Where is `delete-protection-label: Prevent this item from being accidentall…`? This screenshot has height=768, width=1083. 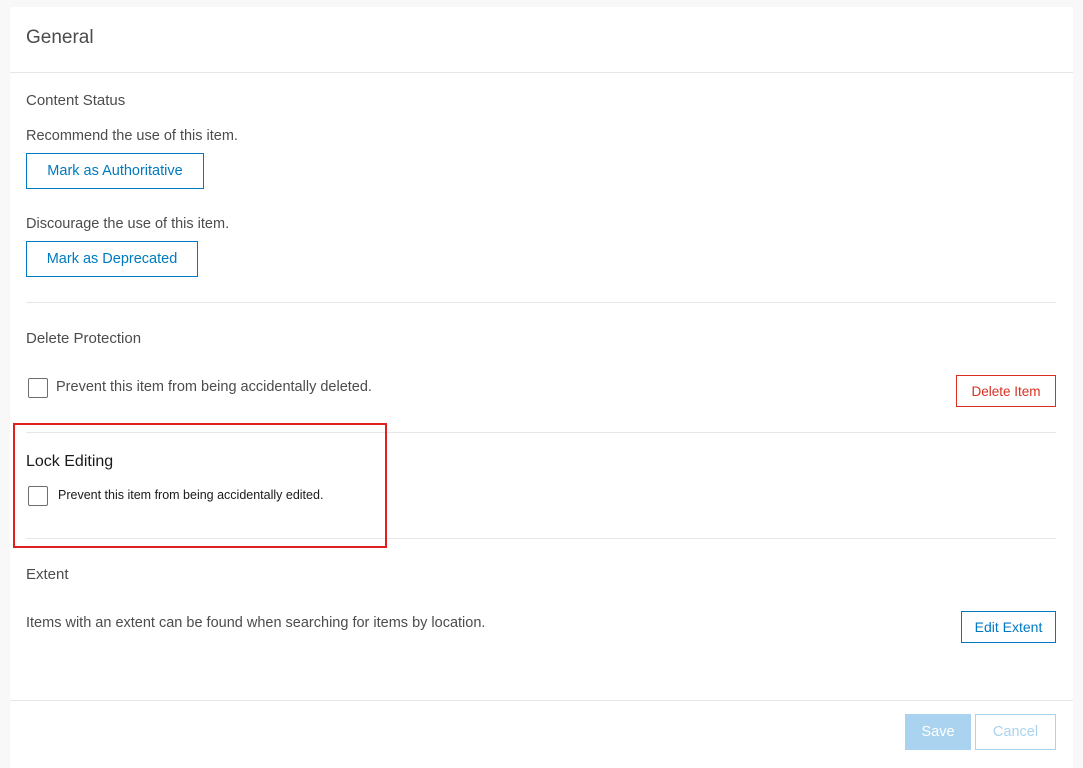 delete-protection-label: Prevent this item from being accidentall… is located at coordinates (214, 387).